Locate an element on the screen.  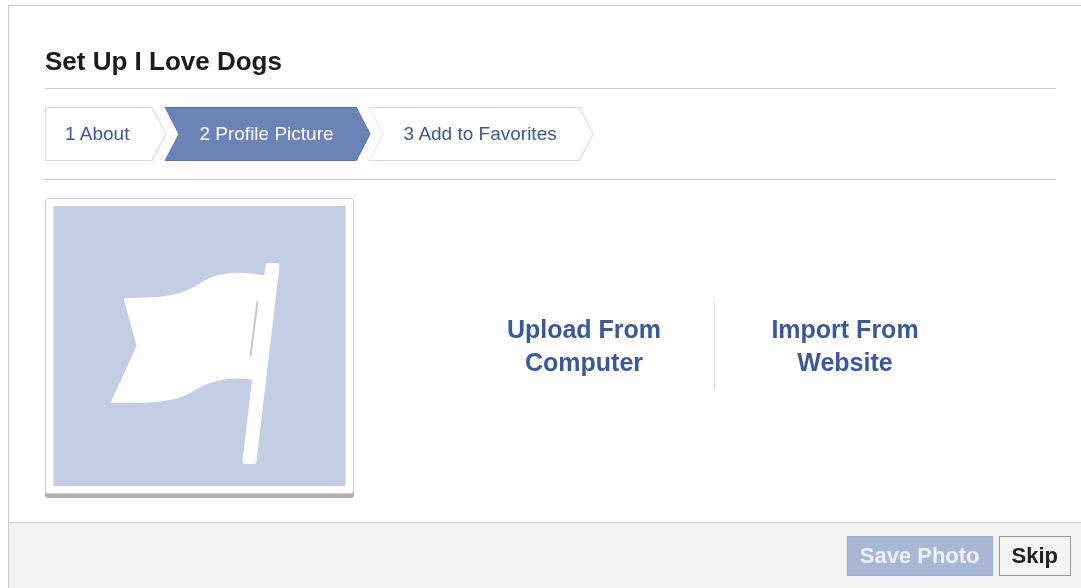
option-link: Import From Website is located at coordinates (845, 346).